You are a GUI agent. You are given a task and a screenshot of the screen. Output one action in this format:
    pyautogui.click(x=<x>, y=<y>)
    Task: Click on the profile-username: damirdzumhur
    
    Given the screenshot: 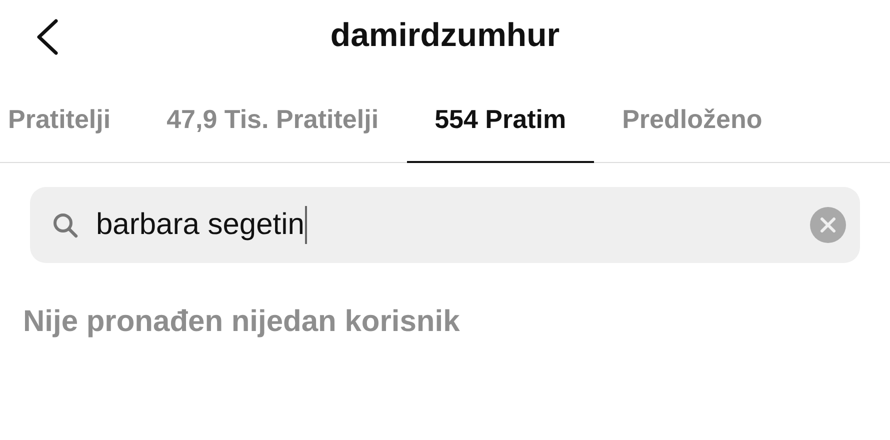 What is the action you would take?
    pyautogui.click(x=445, y=35)
    